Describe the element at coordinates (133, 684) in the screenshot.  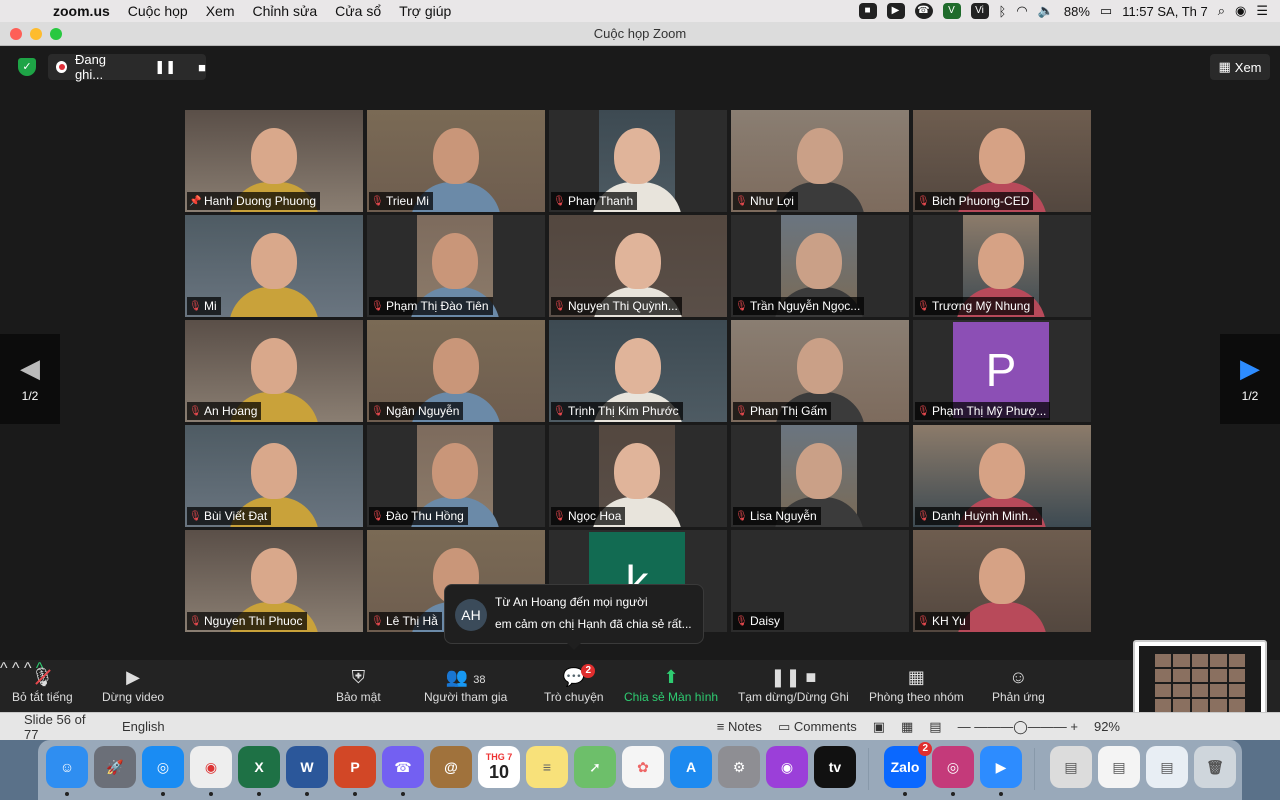
I see `stop-video-button: ▶ Dừng video` at that location.